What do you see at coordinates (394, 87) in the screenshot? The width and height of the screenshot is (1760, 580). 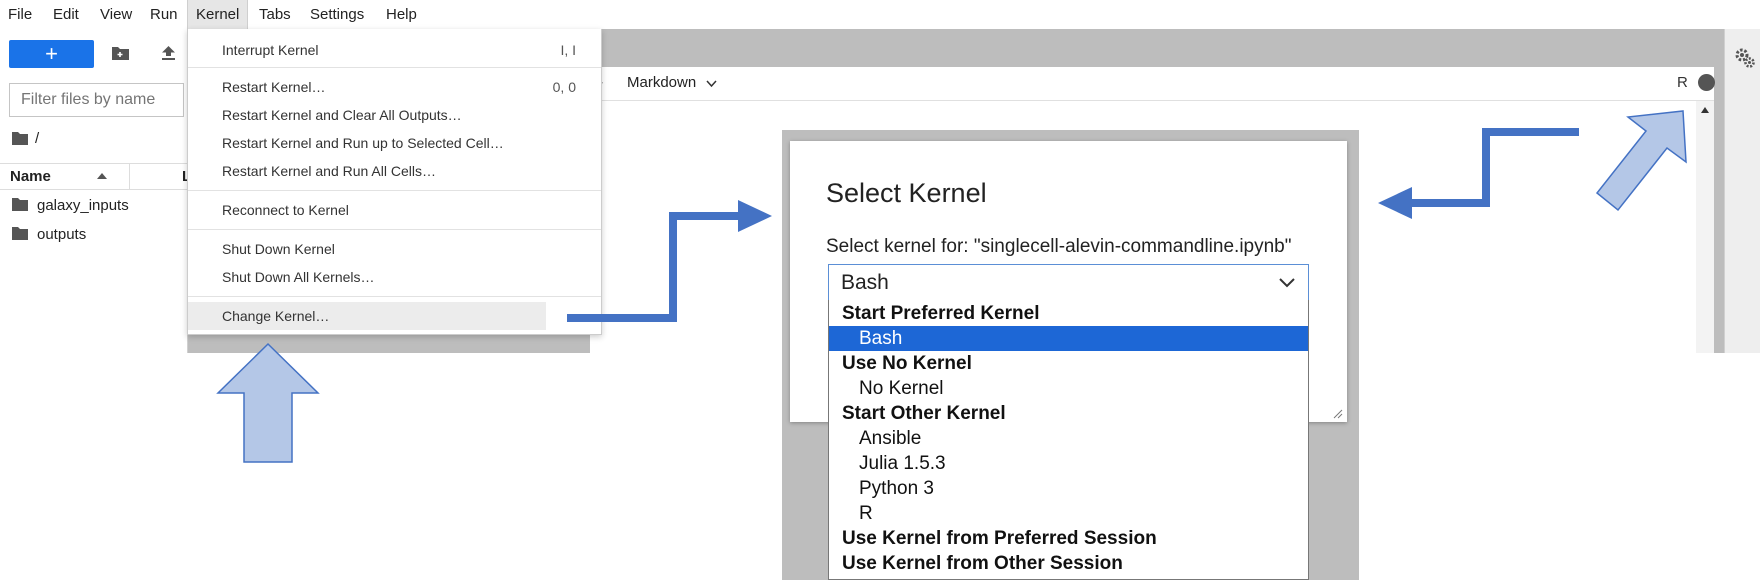 I see `menu-restart-kernel: Restart Kernel… 0, 0` at bounding box center [394, 87].